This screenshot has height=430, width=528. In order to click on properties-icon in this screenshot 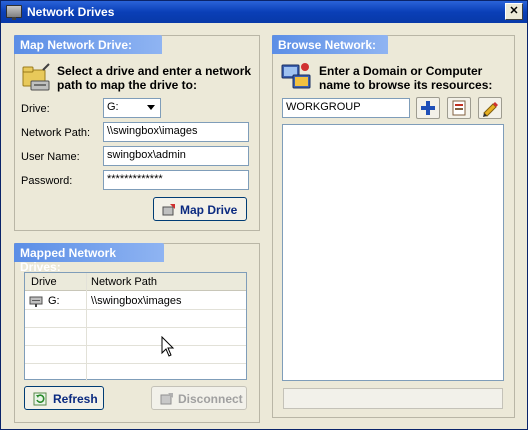, I will do `click(459, 108)`.